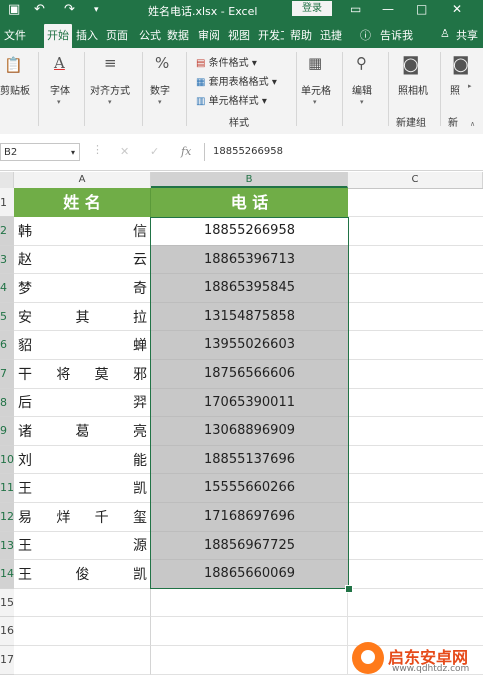 The width and height of the screenshot is (483, 684). Describe the element at coordinates (82, 288) in the screenshot. I see `name-cell: 梦奇` at that location.